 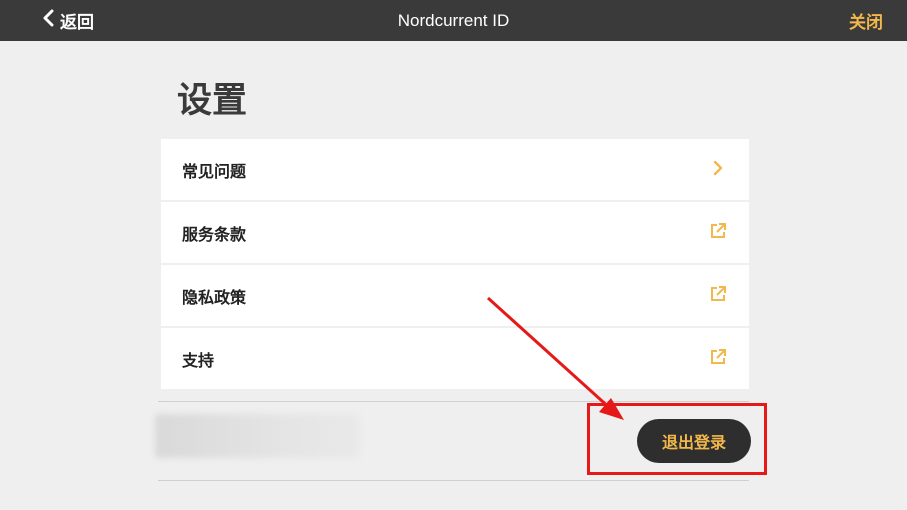 What do you see at coordinates (455, 295) in the screenshot?
I see `menu-item-privacy: 隐私政策` at bounding box center [455, 295].